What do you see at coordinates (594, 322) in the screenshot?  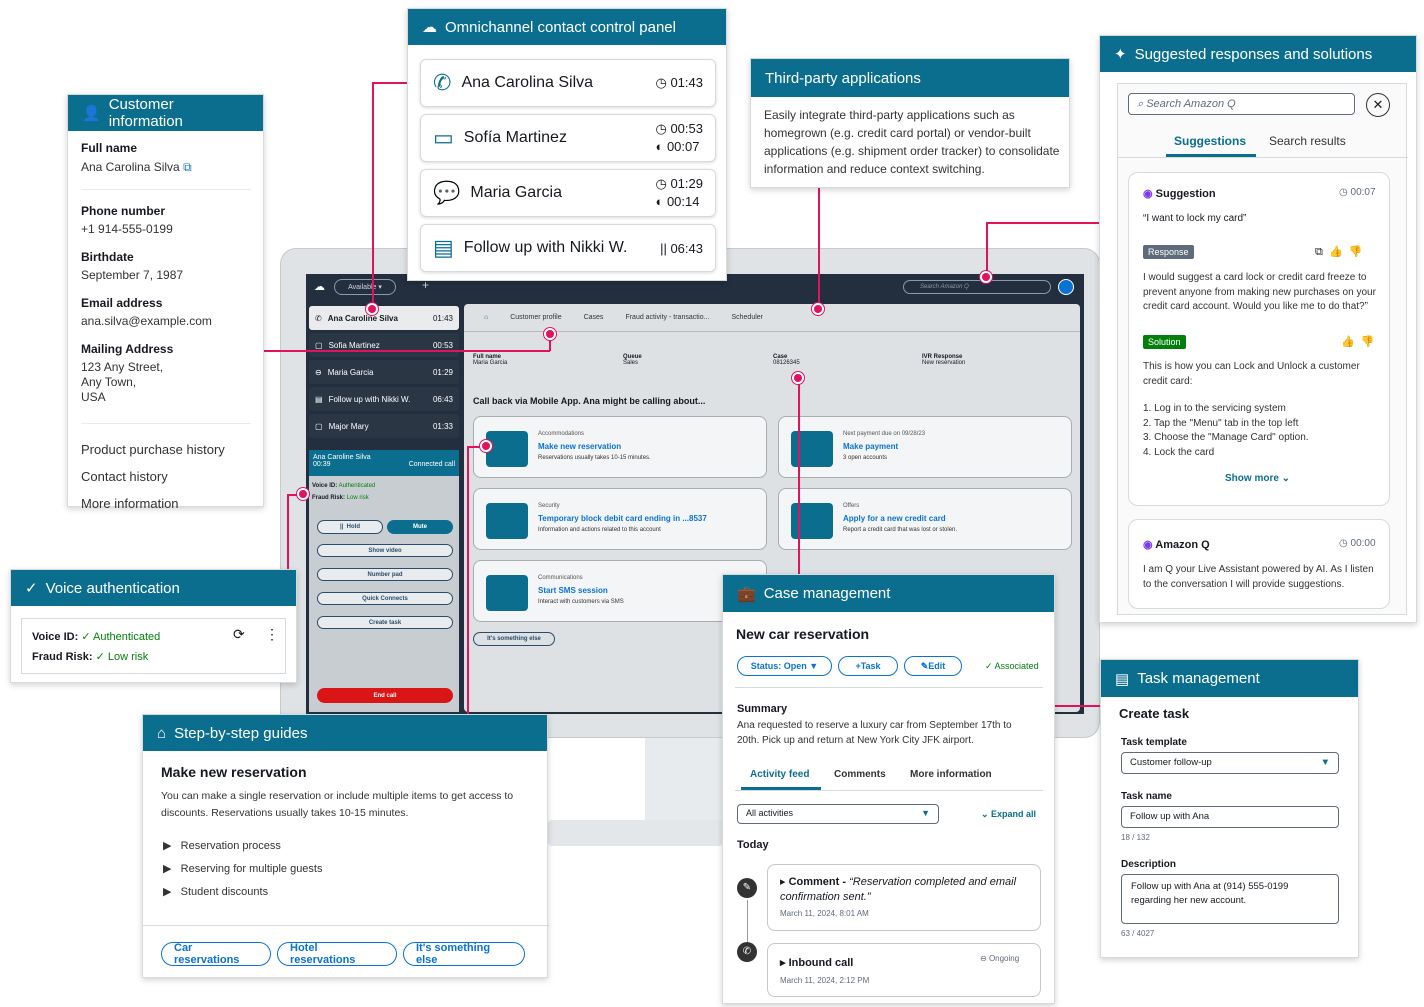 I see `tab-cases: Cases` at bounding box center [594, 322].